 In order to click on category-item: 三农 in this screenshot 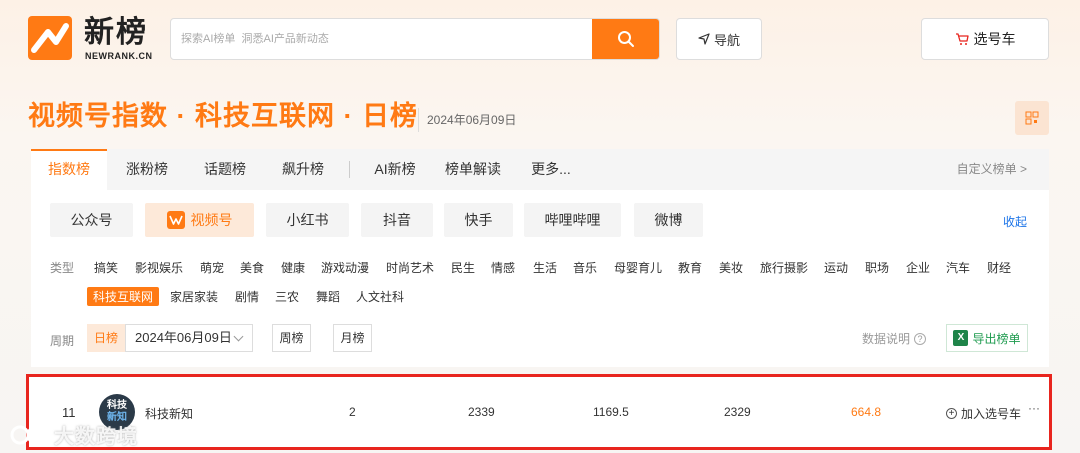, I will do `click(287, 296)`.